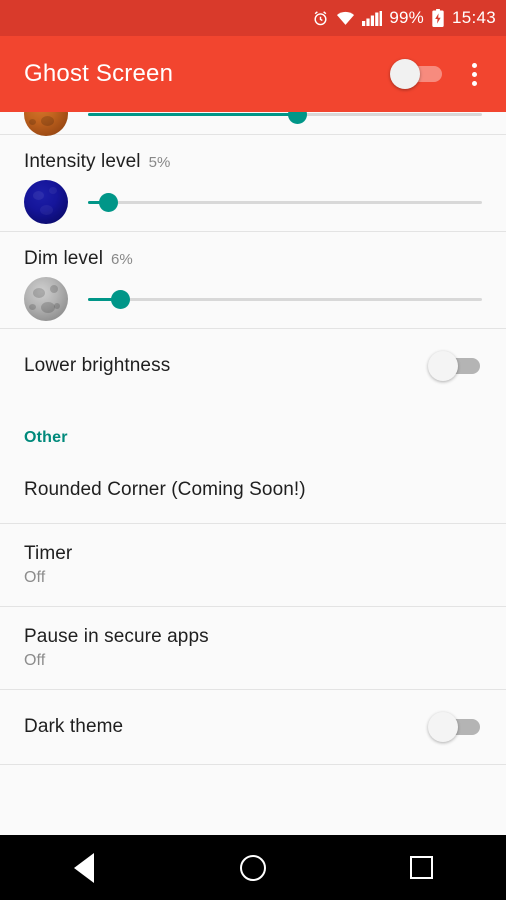 Image resolution: width=506 pixels, height=900 pixels. I want to click on back-triangle-icon, so click(84, 867).